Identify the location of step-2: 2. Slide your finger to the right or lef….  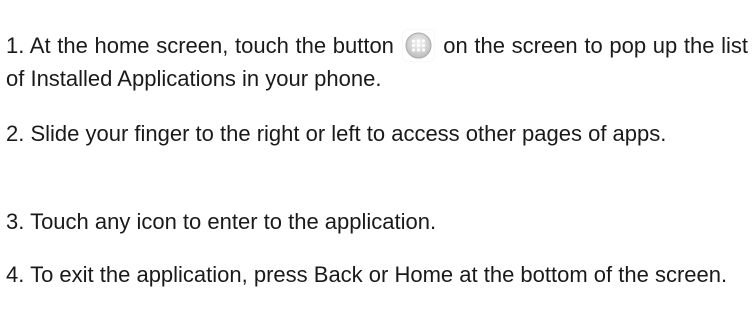
(336, 133).